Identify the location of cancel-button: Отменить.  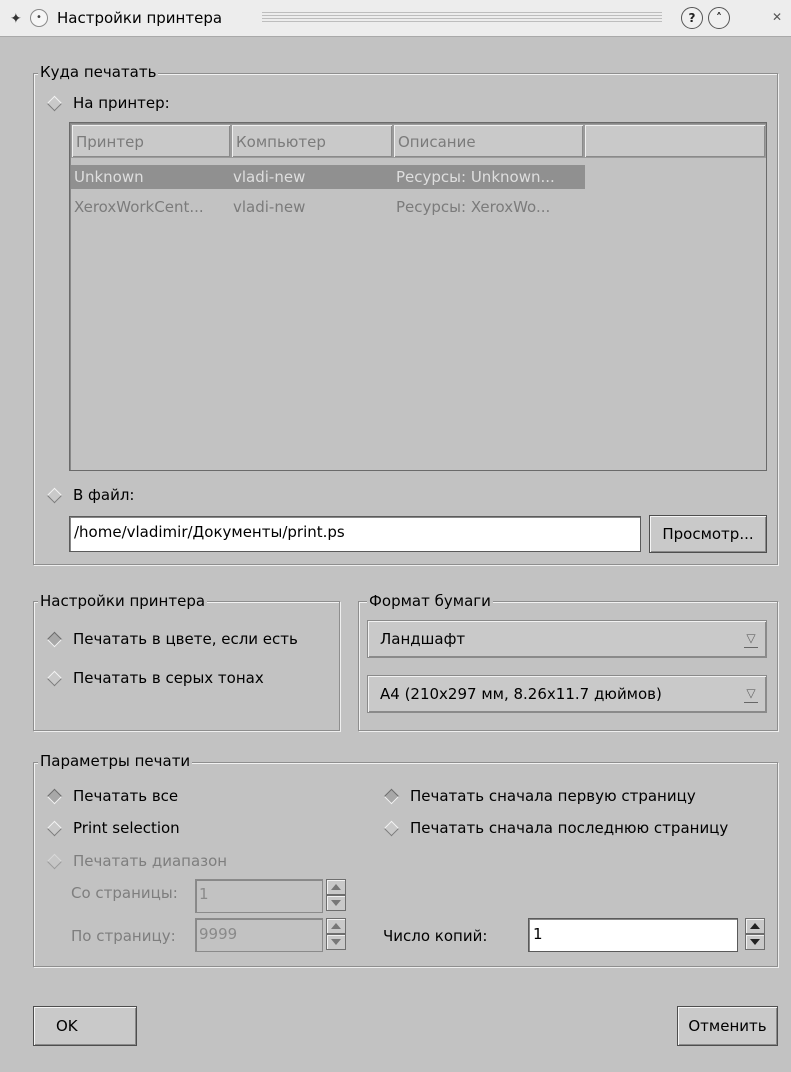
(727, 1026).